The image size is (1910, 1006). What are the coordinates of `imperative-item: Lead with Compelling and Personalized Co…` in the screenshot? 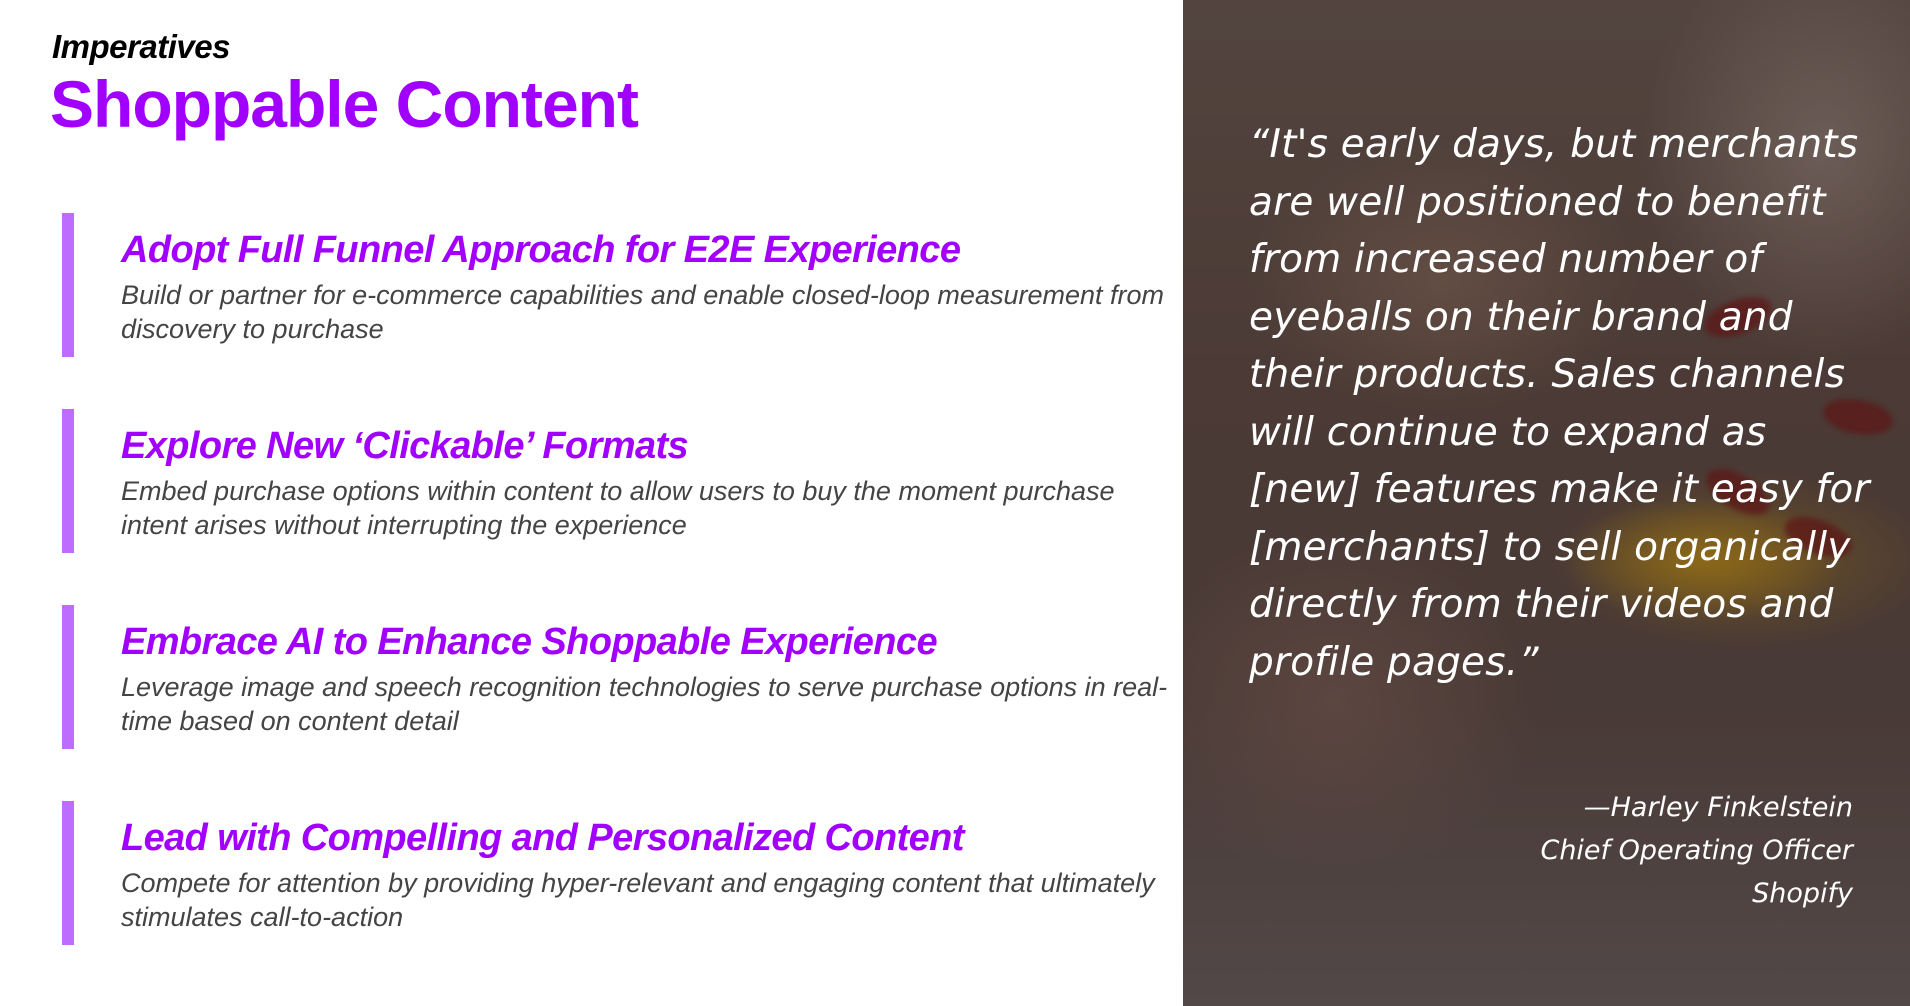 It's located at (617, 873).